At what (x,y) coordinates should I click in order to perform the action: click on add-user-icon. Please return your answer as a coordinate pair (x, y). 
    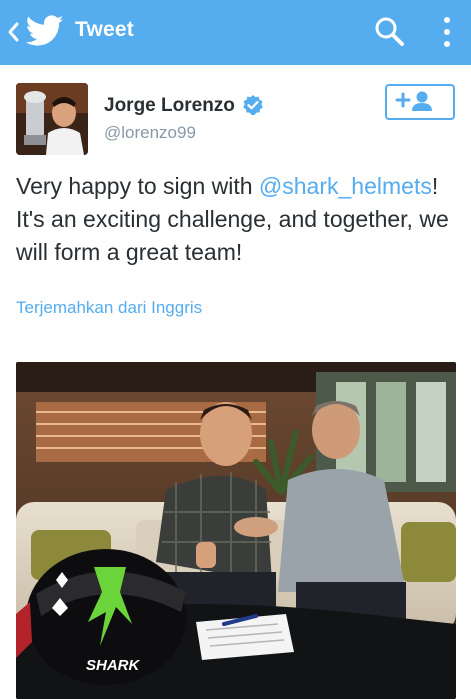
    Looking at the image, I should click on (413, 101).